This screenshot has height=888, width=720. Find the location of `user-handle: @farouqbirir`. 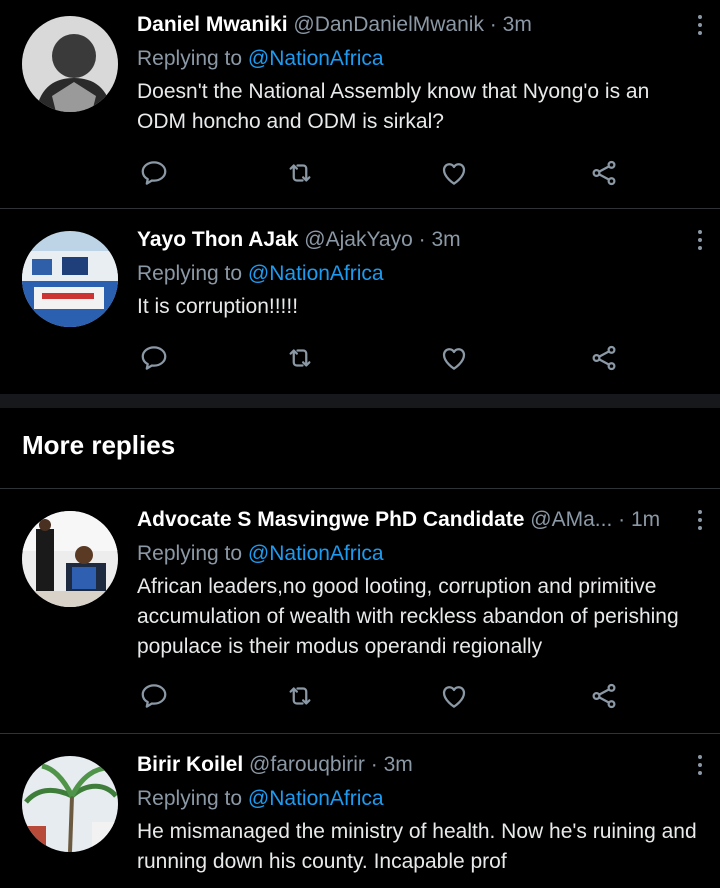

user-handle: @farouqbirir is located at coordinates (307, 764).